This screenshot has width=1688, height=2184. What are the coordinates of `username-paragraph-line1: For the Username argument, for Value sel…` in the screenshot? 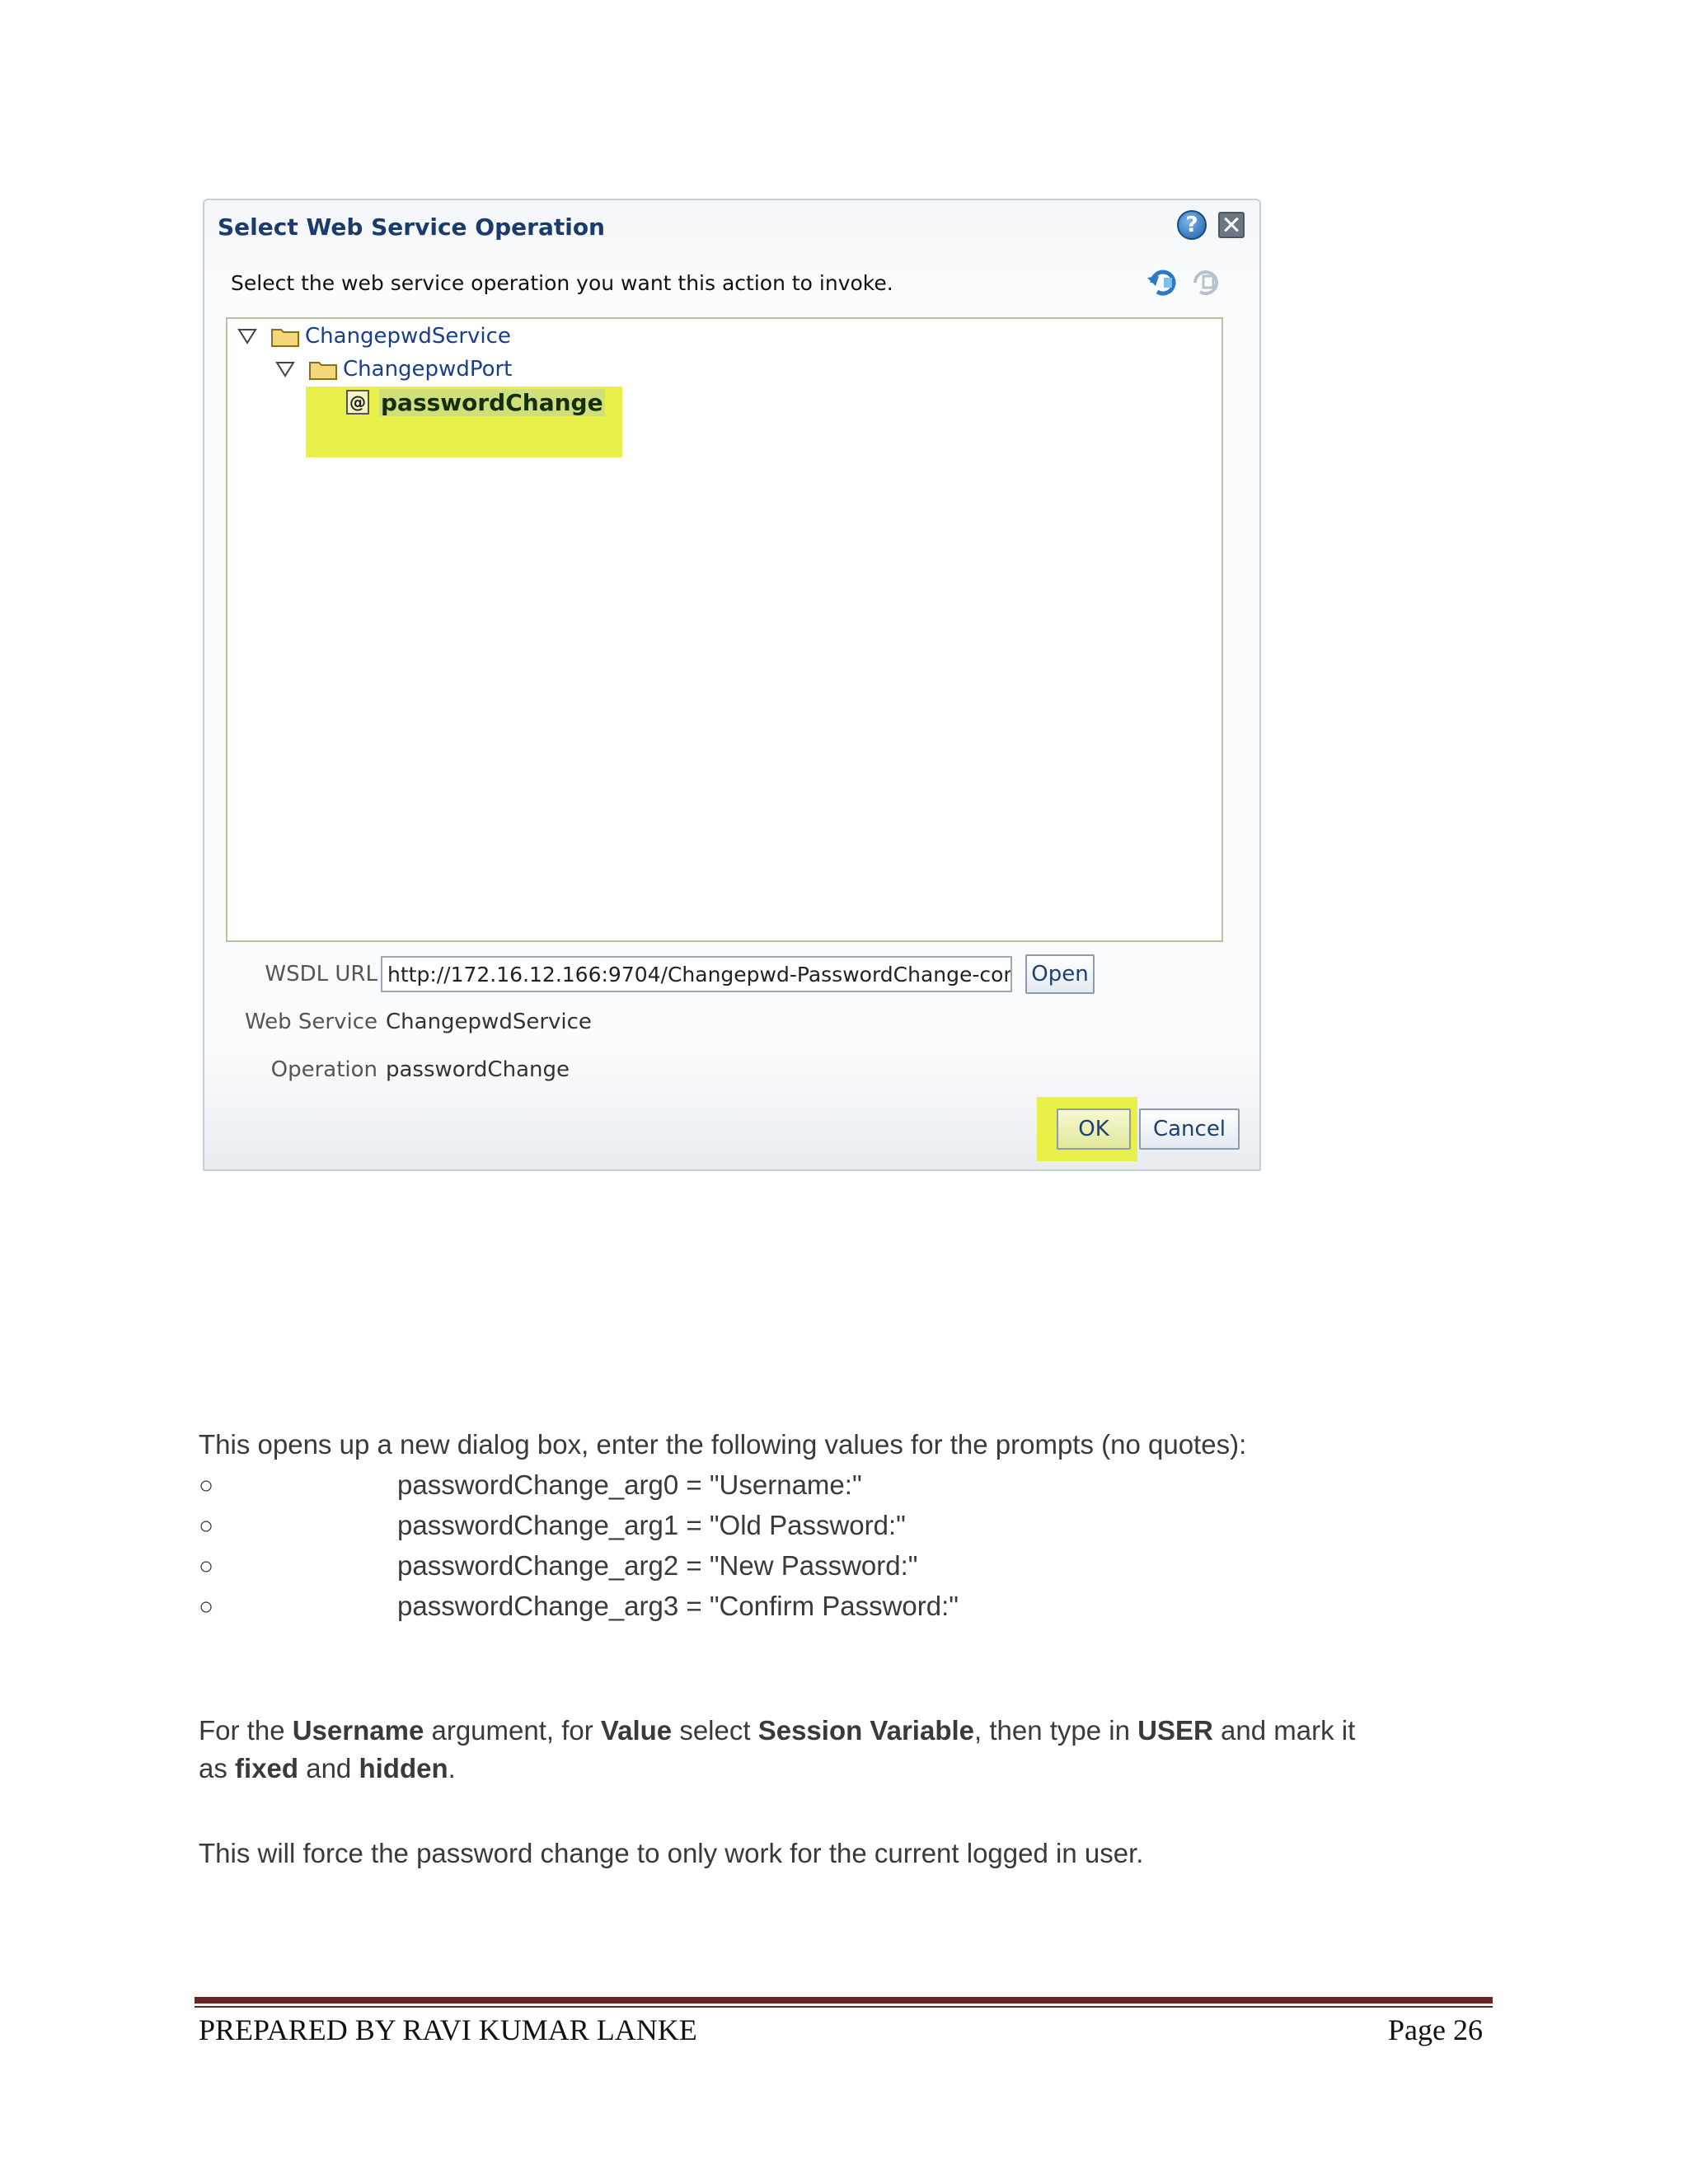 It's located at (778, 1730).